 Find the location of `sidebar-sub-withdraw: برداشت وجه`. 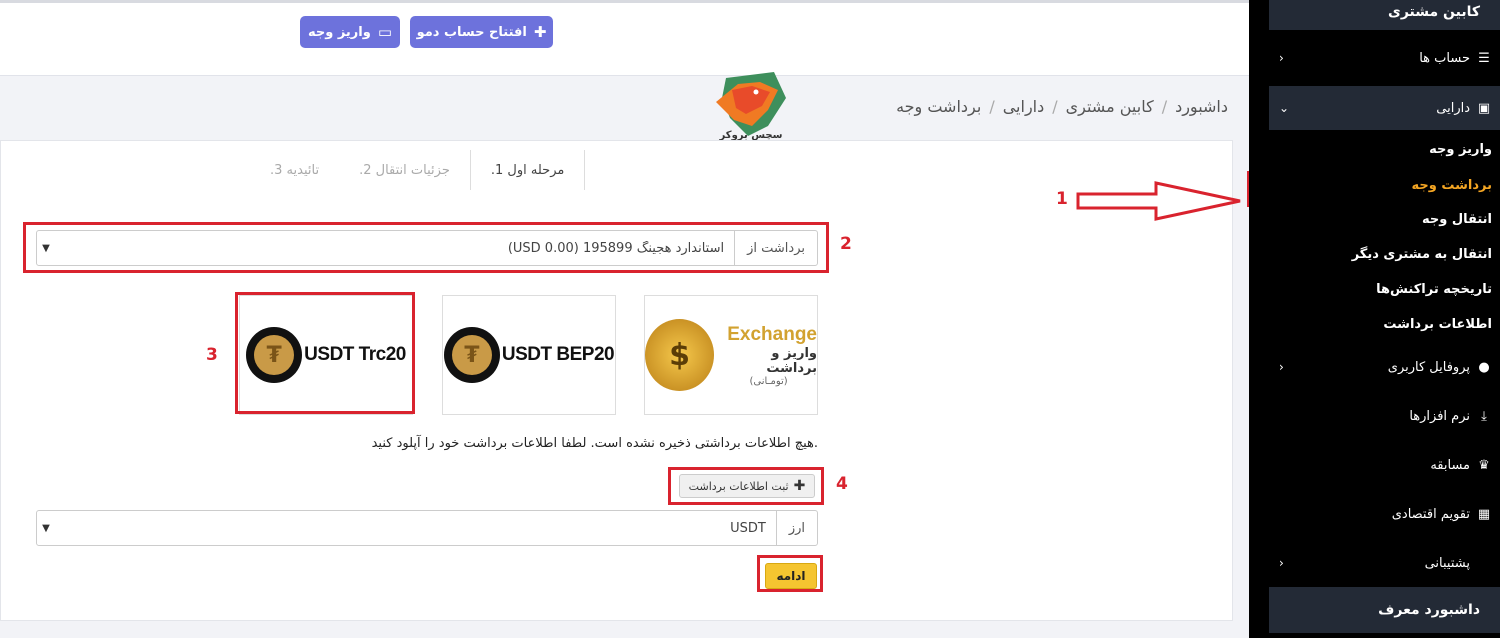

sidebar-sub-withdraw: برداشت وجه is located at coordinates (1451, 185).